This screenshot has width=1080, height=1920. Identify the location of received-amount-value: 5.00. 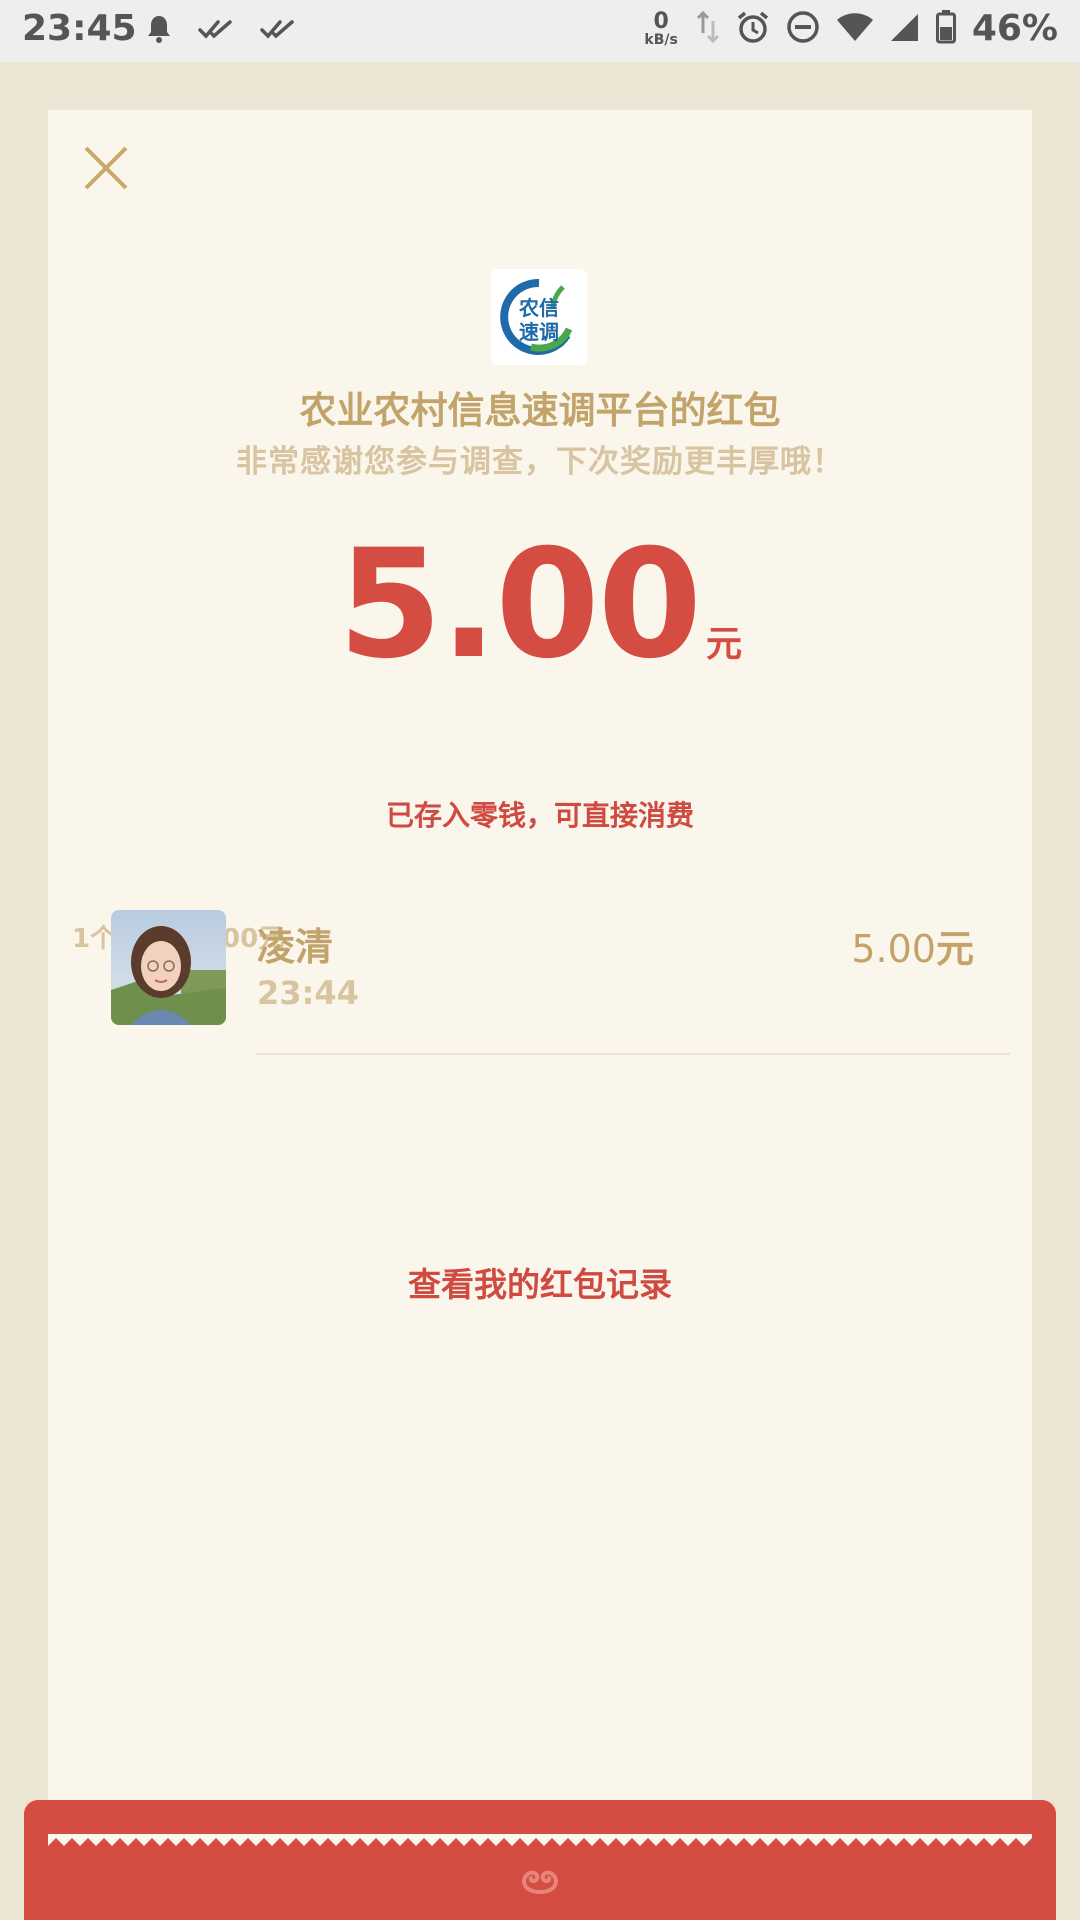
(893, 949).